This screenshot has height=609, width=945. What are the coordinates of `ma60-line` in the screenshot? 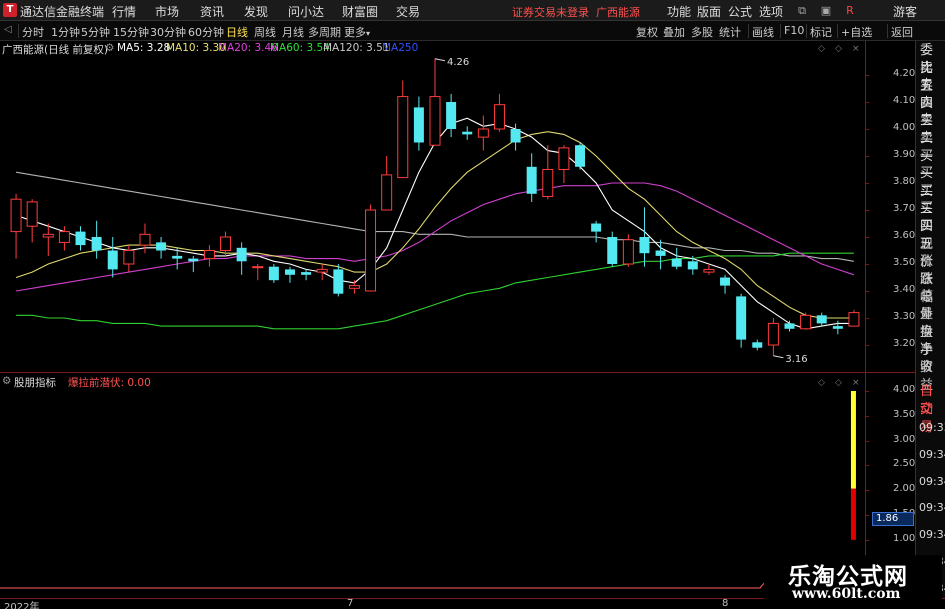 It's located at (435, 291).